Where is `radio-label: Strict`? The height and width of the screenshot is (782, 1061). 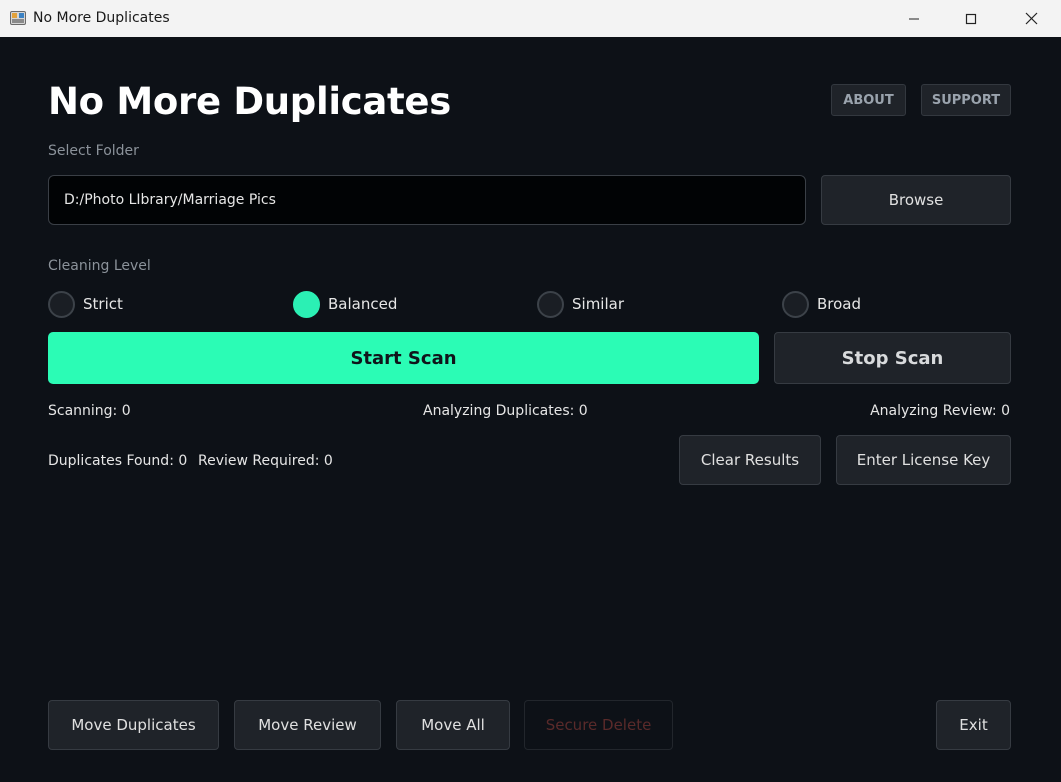 radio-label: Strict is located at coordinates (103, 304).